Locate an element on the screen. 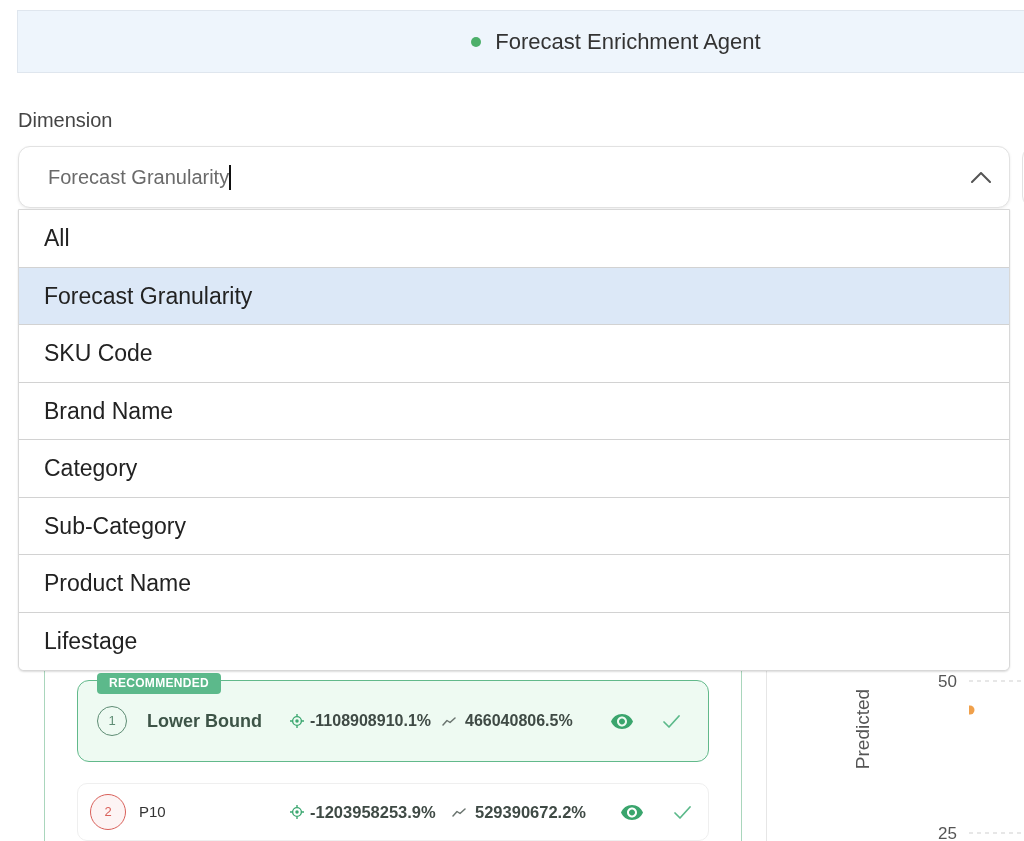  recommended-badge: RECOMMENDED is located at coordinates (159, 683).